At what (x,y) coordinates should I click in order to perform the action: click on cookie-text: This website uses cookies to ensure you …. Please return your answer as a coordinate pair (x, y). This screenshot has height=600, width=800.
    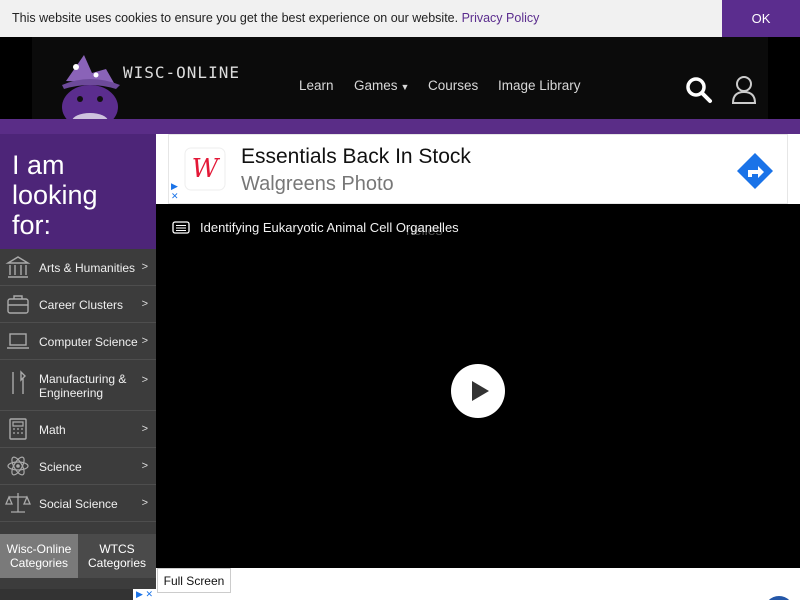
    Looking at the image, I should click on (235, 18).